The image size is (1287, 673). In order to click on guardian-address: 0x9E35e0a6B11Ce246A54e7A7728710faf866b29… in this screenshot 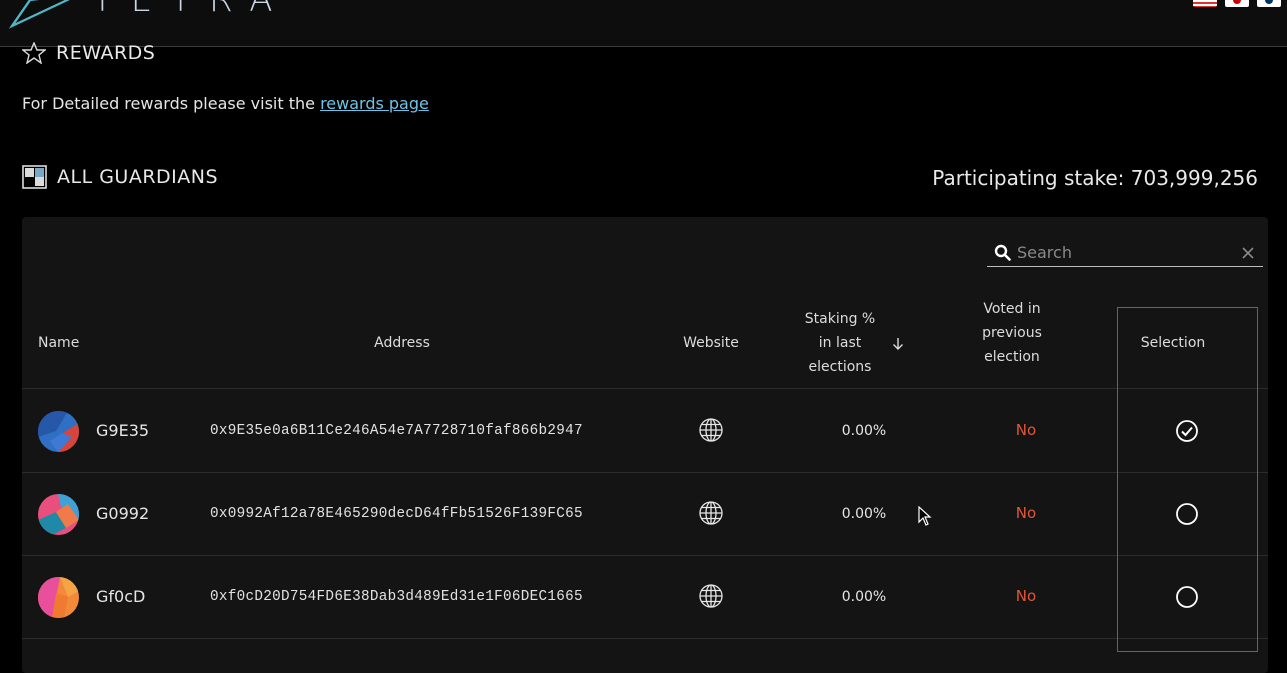, I will do `click(396, 431)`.